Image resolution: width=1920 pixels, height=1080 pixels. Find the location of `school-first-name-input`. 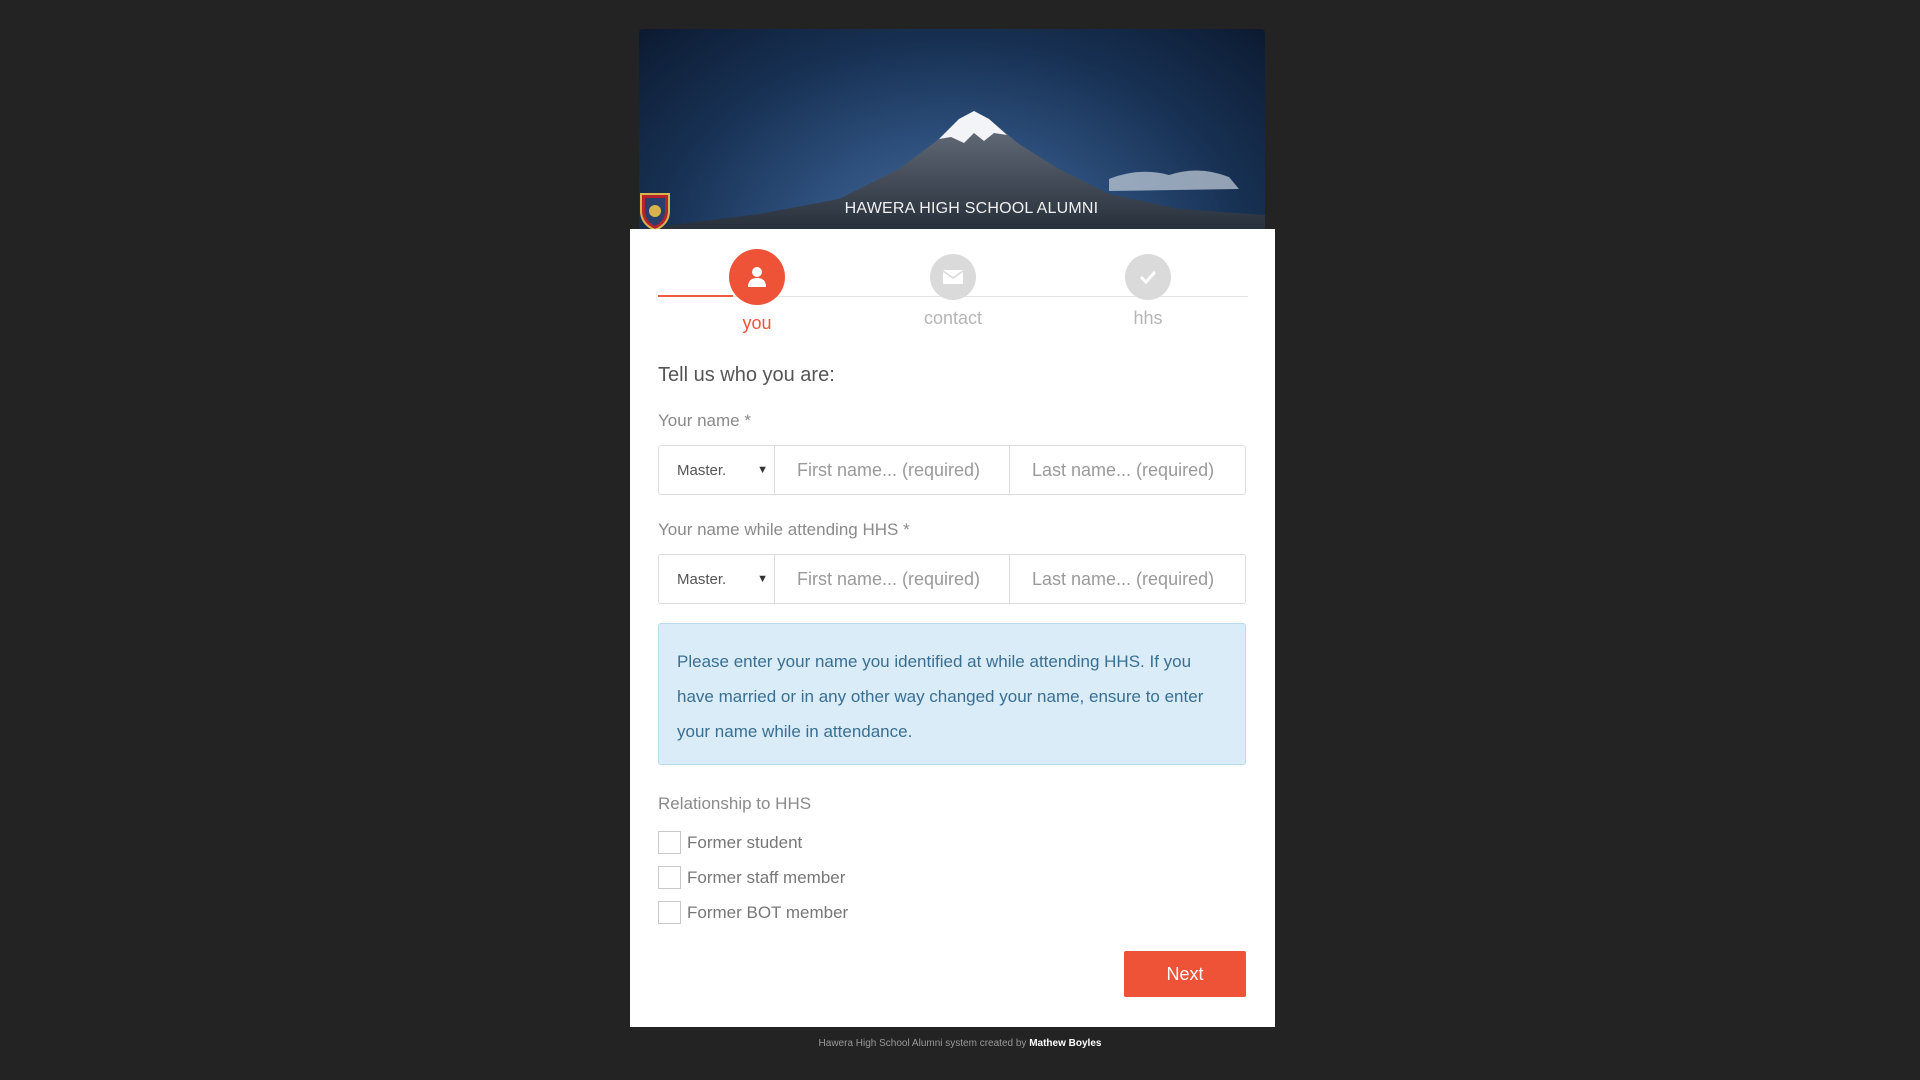

school-first-name-input is located at coordinates (892, 579).